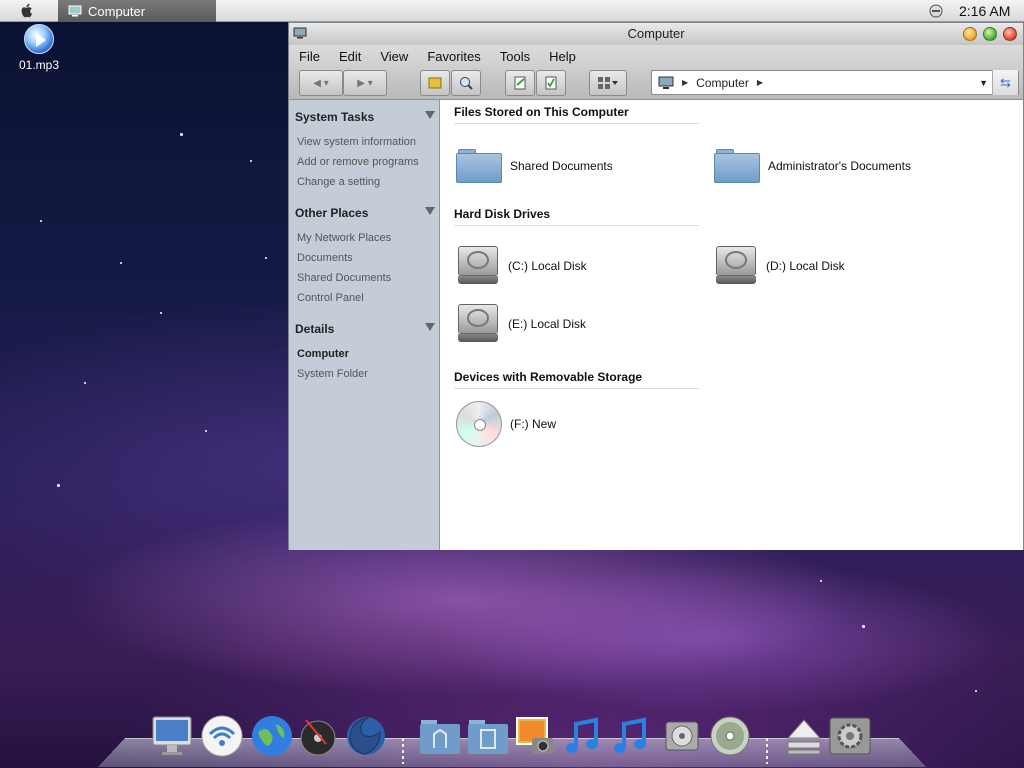 The width and height of the screenshot is (1024, 768). I want to click on task-view-system-info: View system information, so click(368, 142).